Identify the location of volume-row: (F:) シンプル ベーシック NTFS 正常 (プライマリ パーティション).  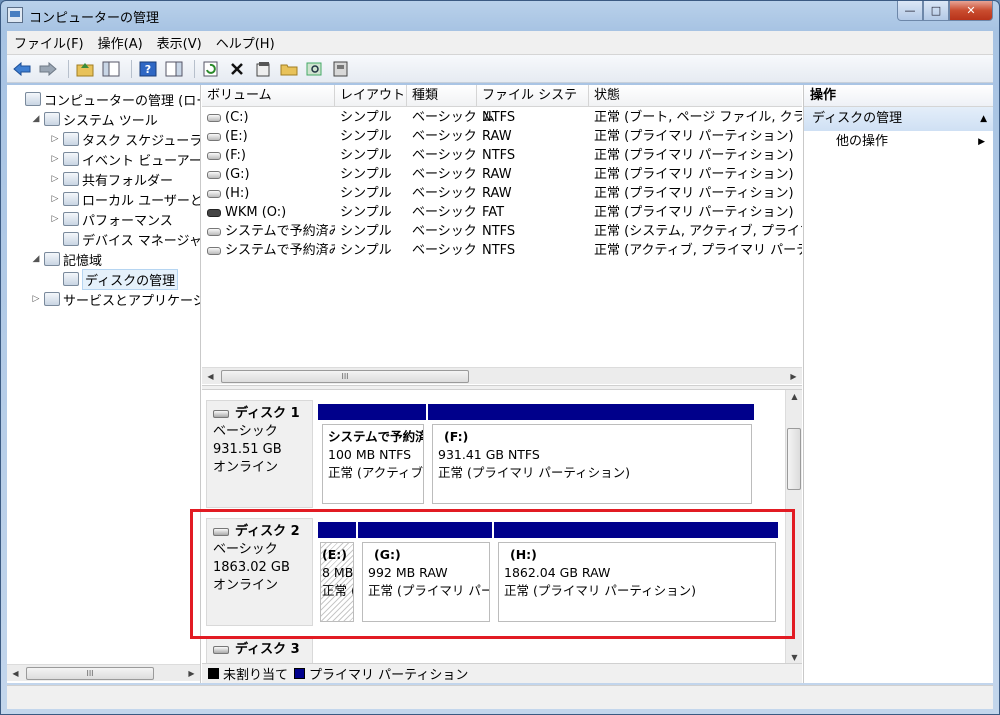
(502, 155).